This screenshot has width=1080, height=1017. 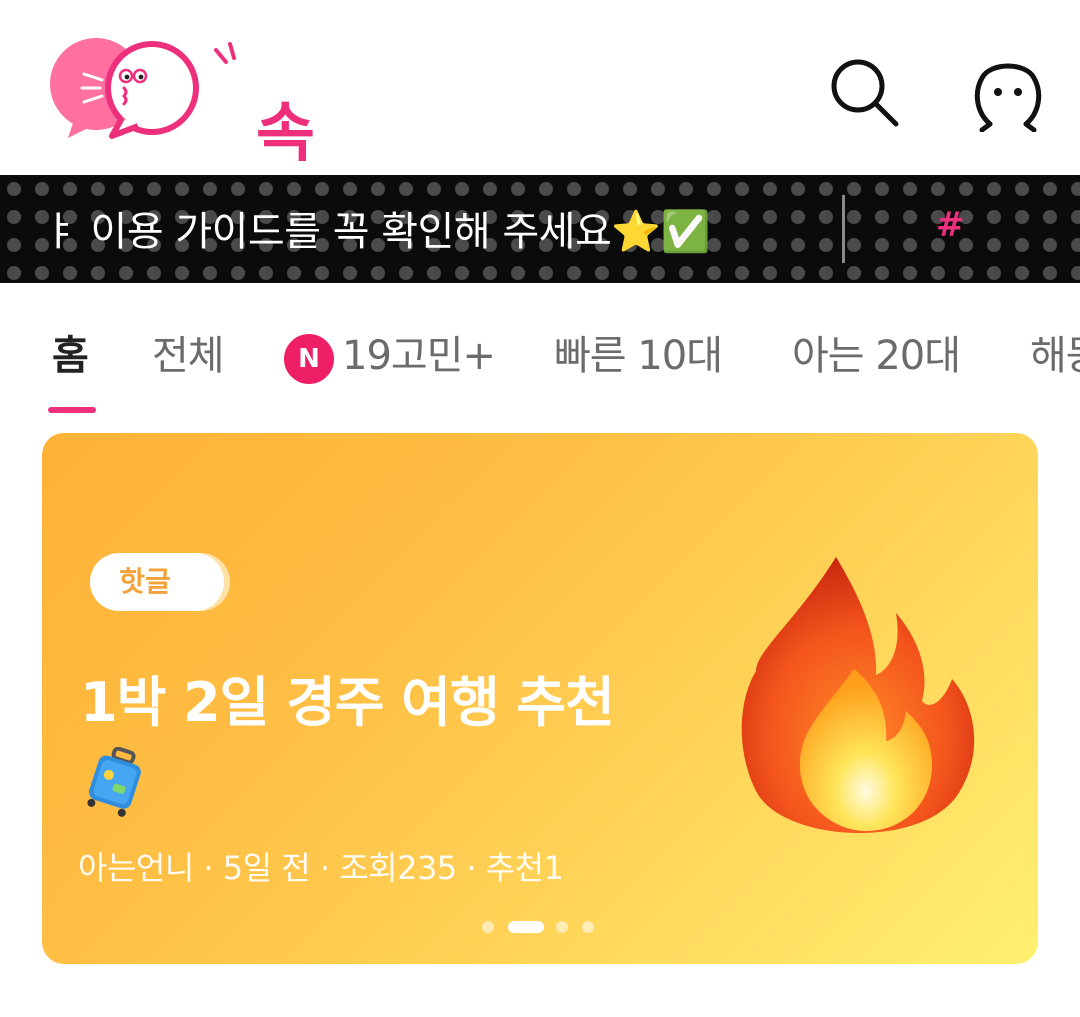 I want to click on banner-title: 1박 2일 경주 여행 추천, so click(x=347, y=702).